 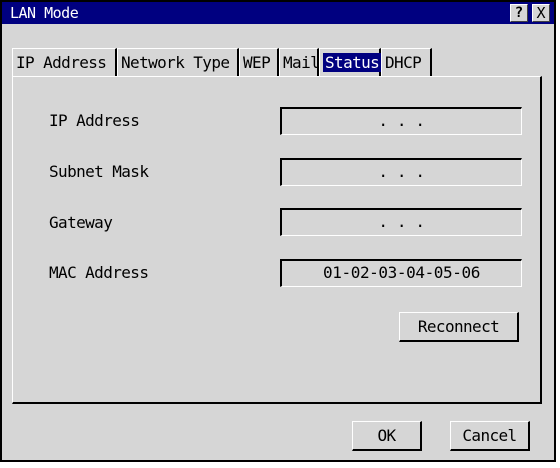 I want to click on ip-address-field: . . ., so click(x=401, y=121).